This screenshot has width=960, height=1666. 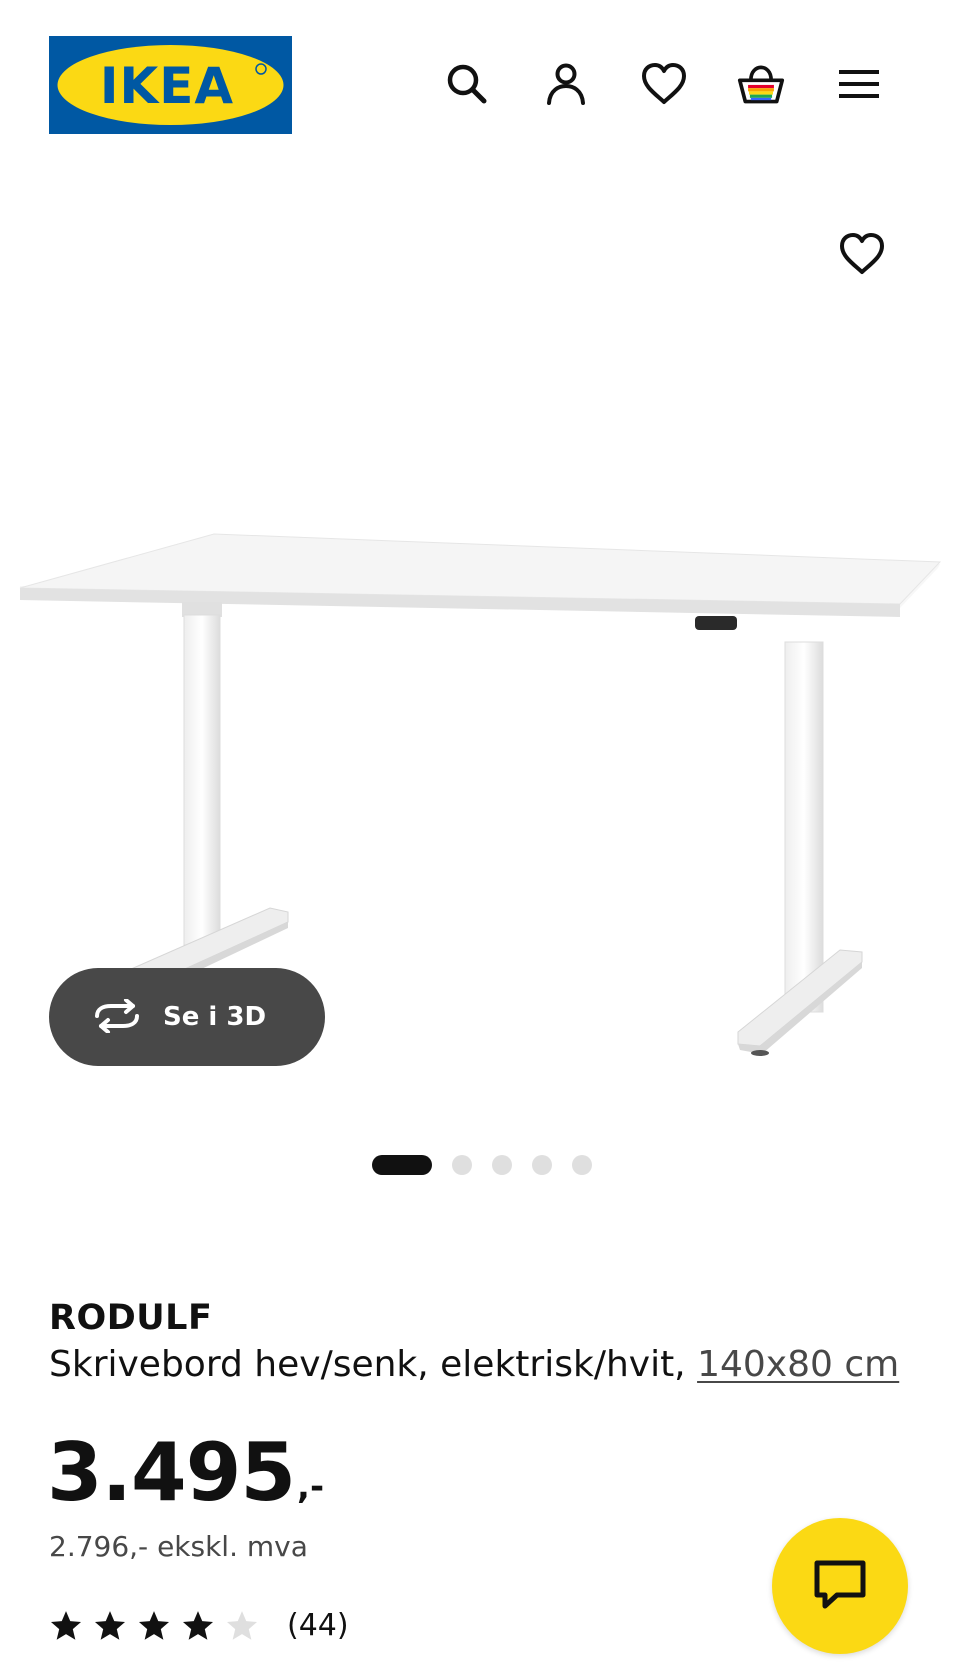 I want to click on view-in-3d-button: Se i 3D, so click(x=187, y=1017).